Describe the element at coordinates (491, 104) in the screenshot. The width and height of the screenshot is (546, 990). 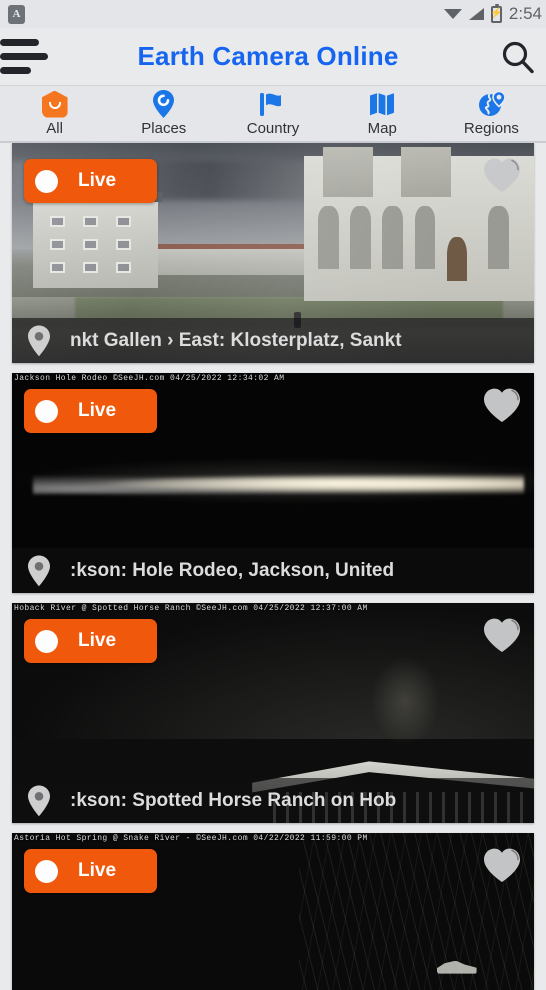
I see `globe-pin-icon` at that location.